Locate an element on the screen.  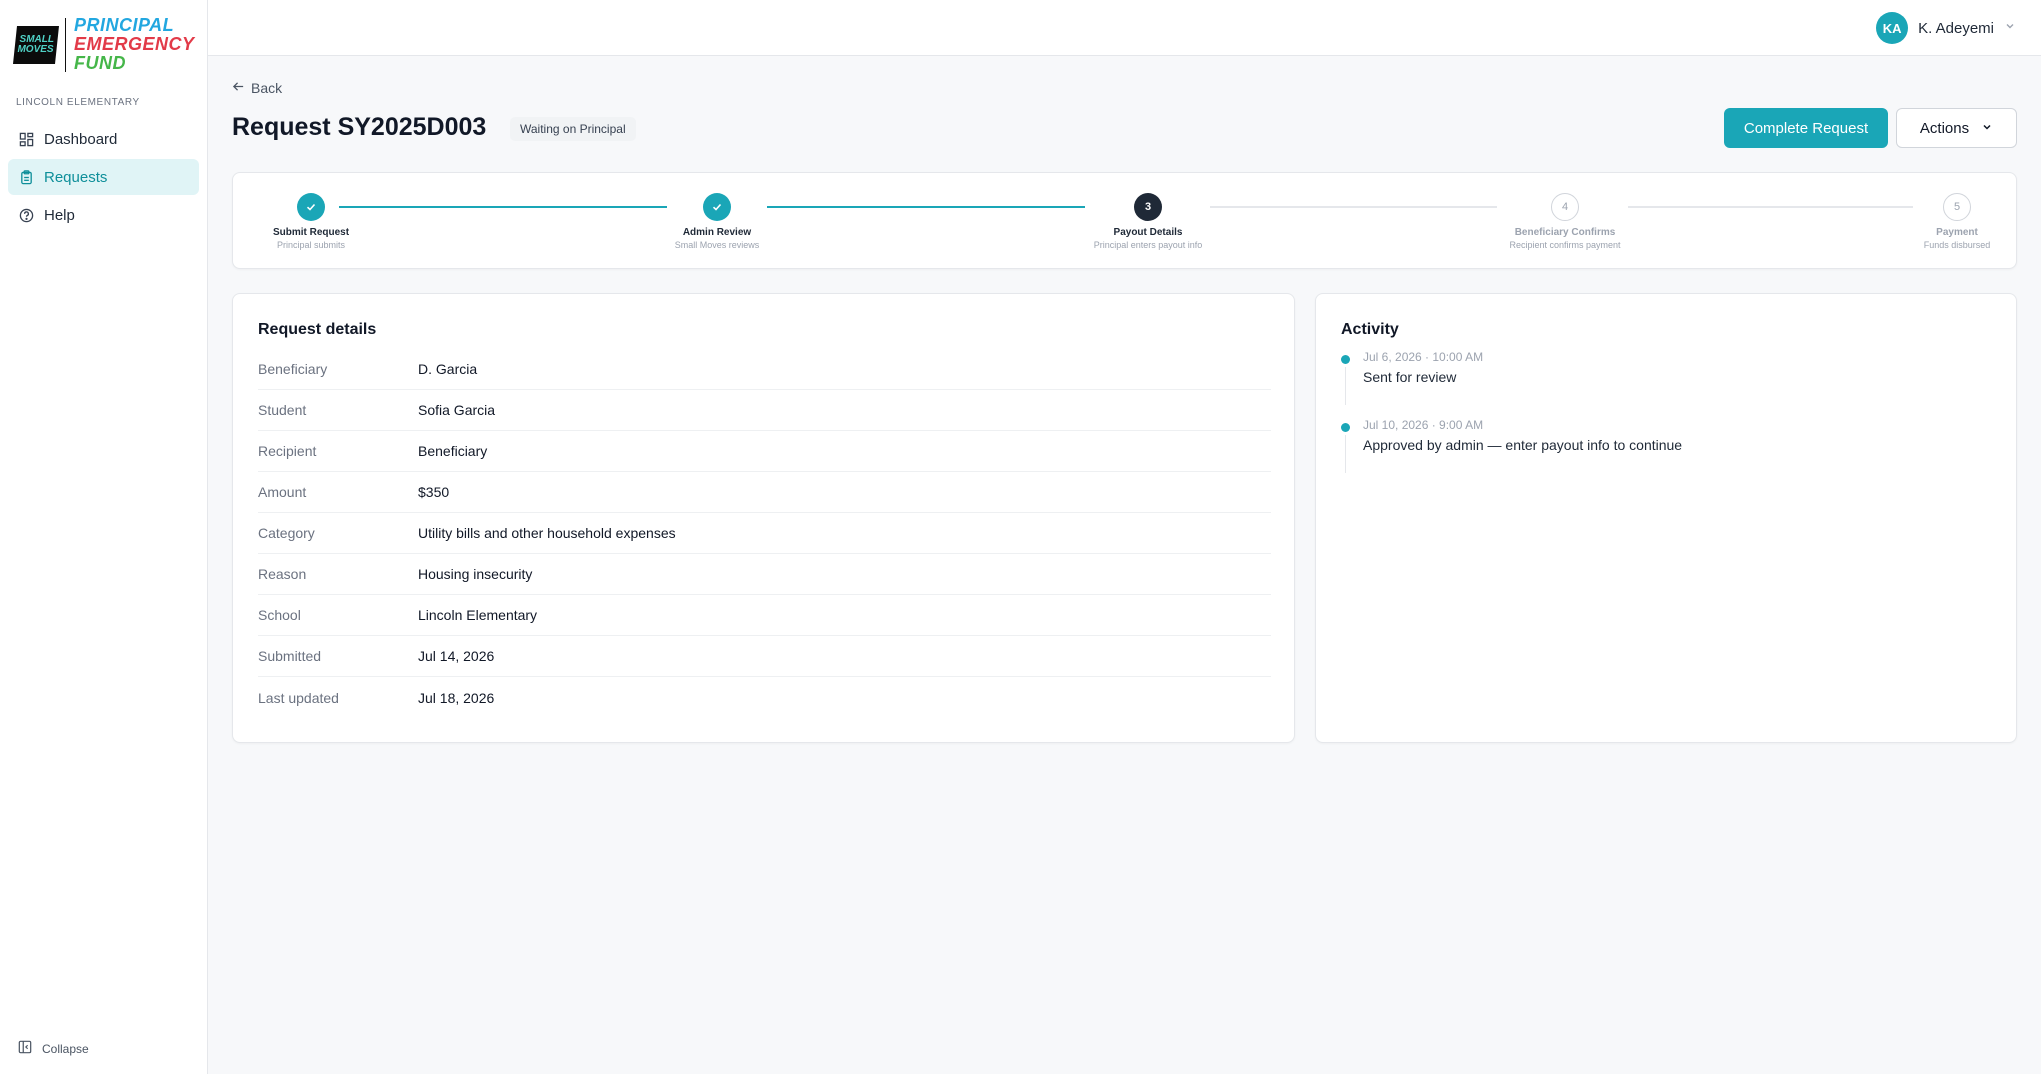
detail-row-school: School Lincoln Elementary is located at coordinates (764, 615).